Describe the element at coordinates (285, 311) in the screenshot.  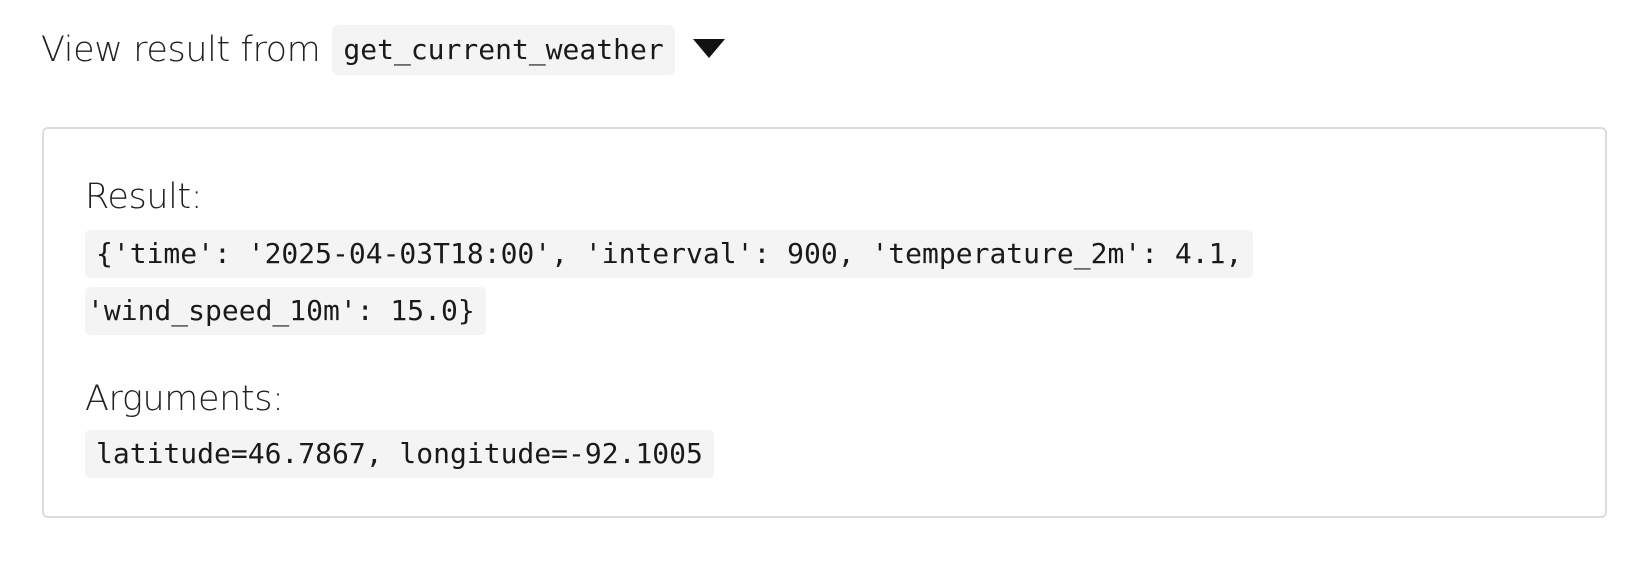
I see `result-code-line-2: 'wind_speed_10m': 15.0}` at that location.